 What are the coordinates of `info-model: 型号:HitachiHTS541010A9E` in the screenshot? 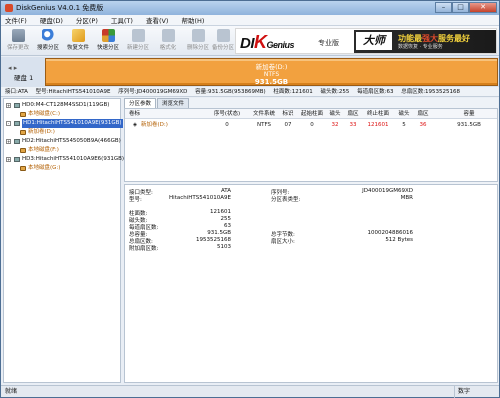 It's located at (73, 92).